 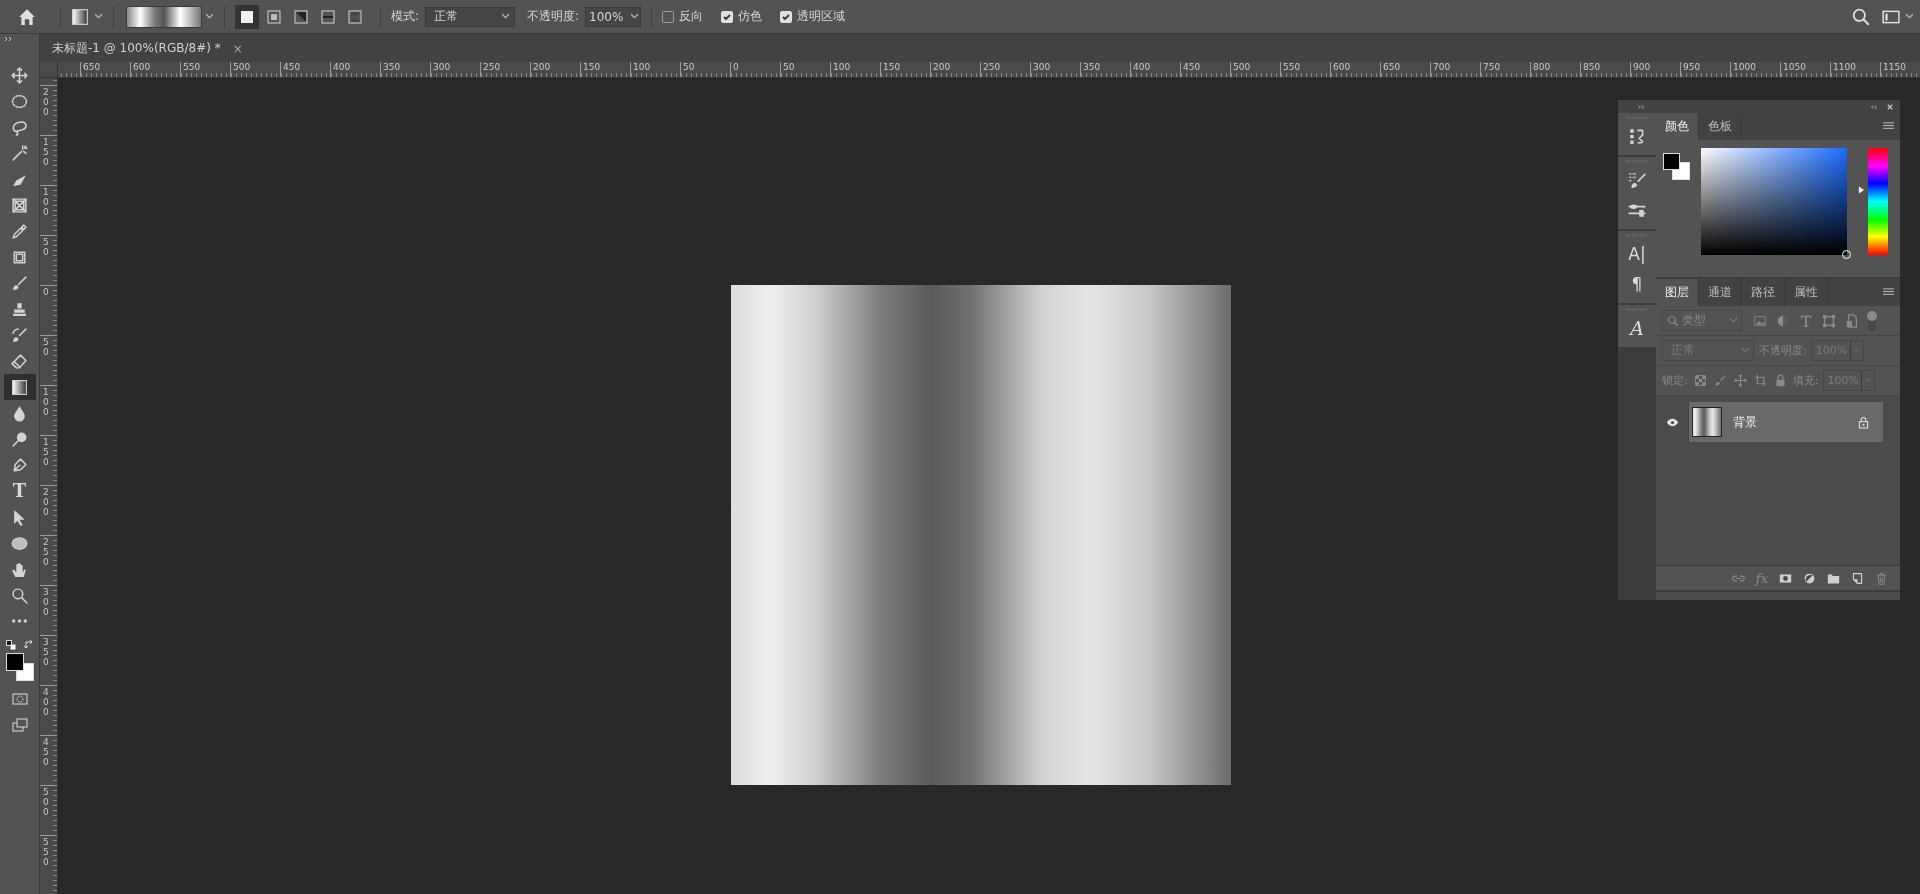 I want to click on layer-row: 背景, so click(x=1786, y=422).